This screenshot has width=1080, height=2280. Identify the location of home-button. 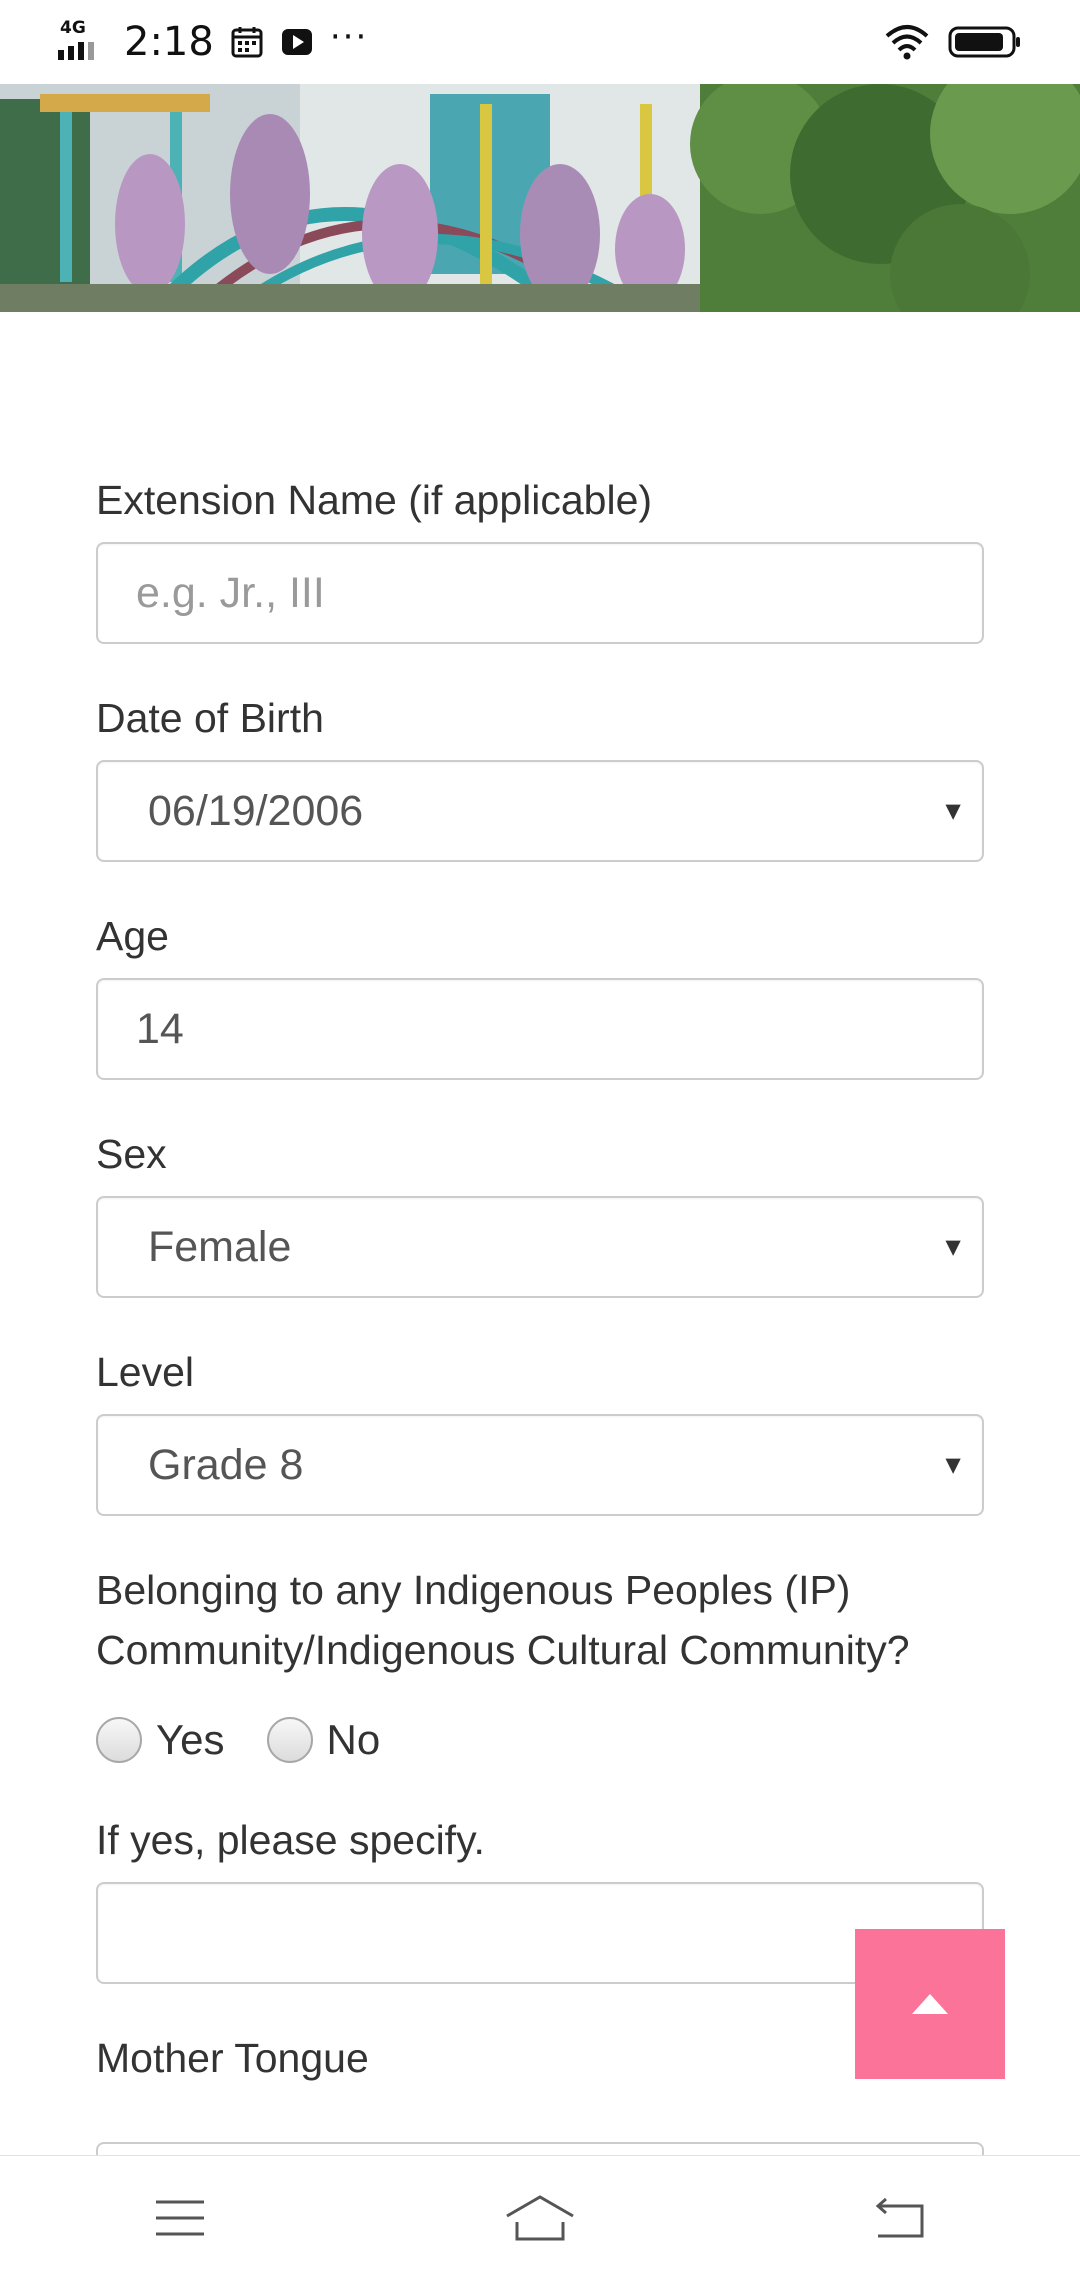
(540, 2218).